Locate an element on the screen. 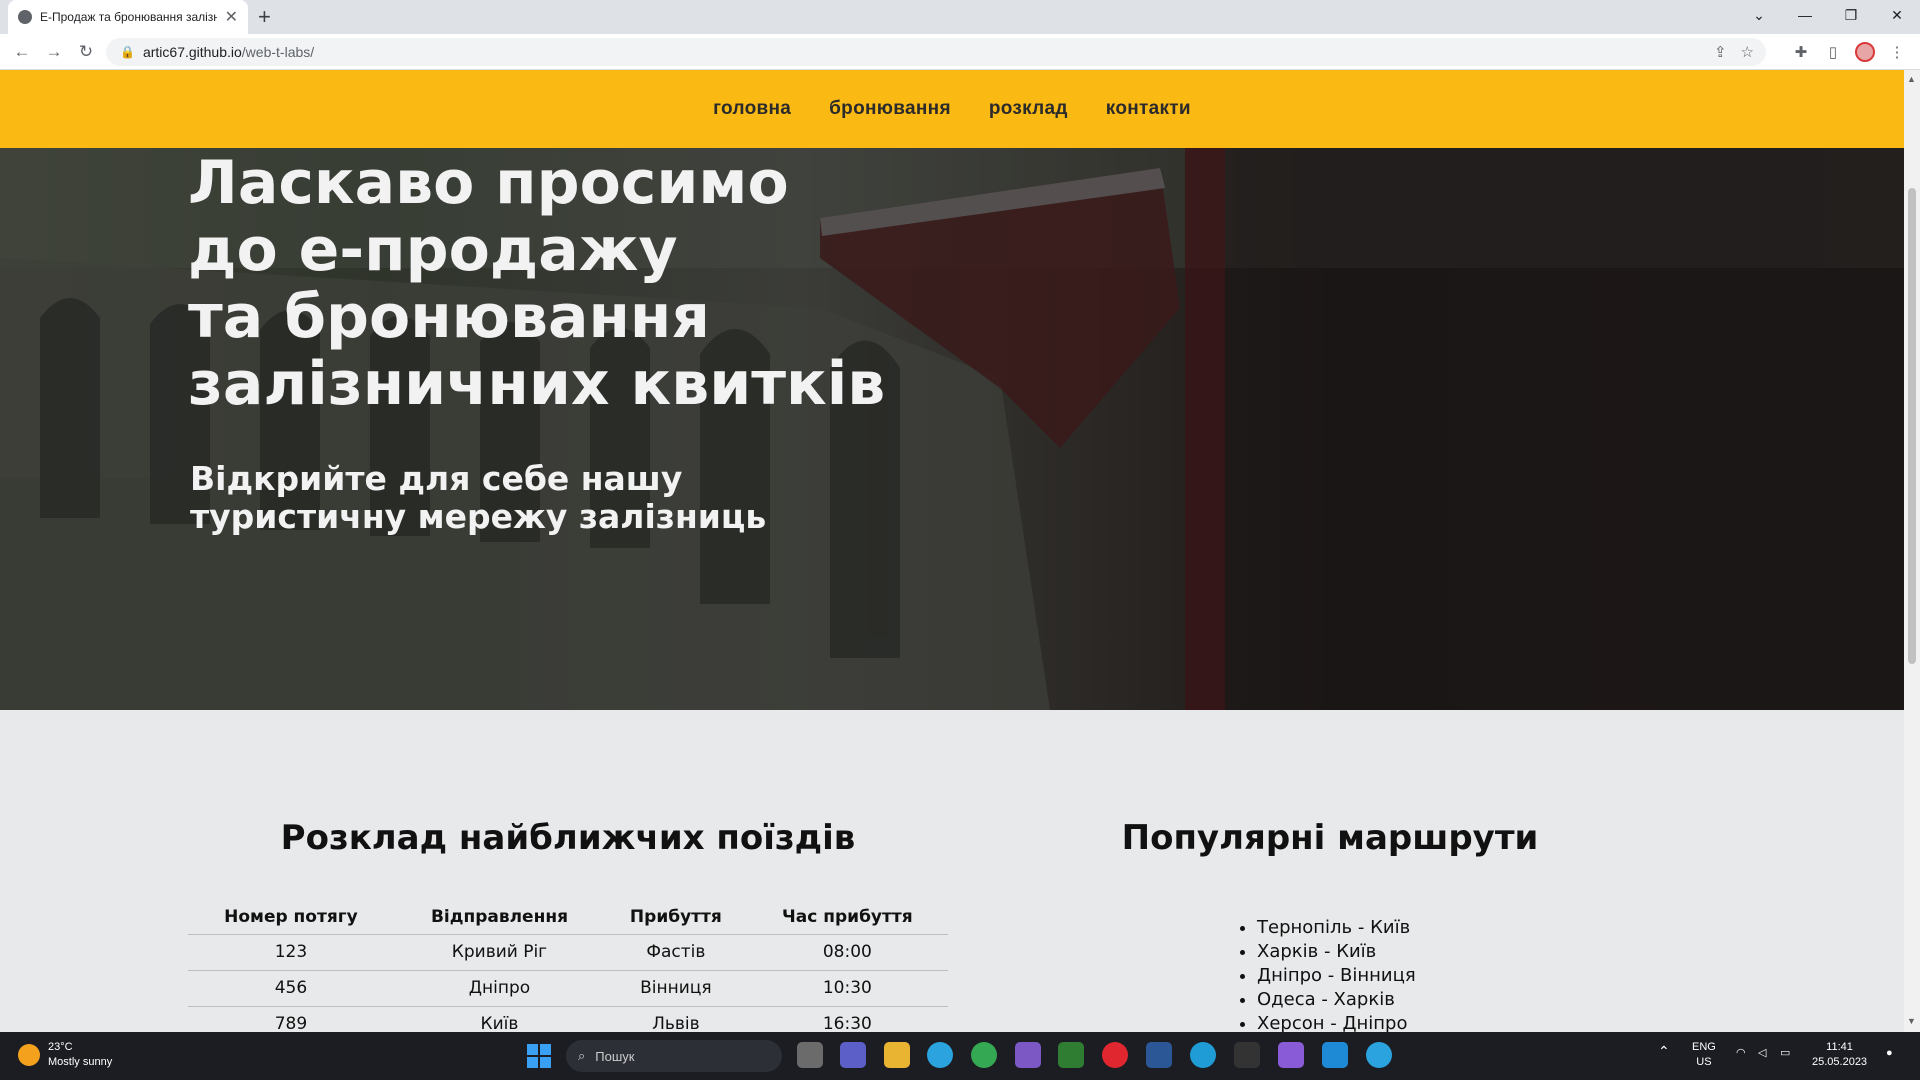  table-cell: 789 is located at coordinates (291, 1019).